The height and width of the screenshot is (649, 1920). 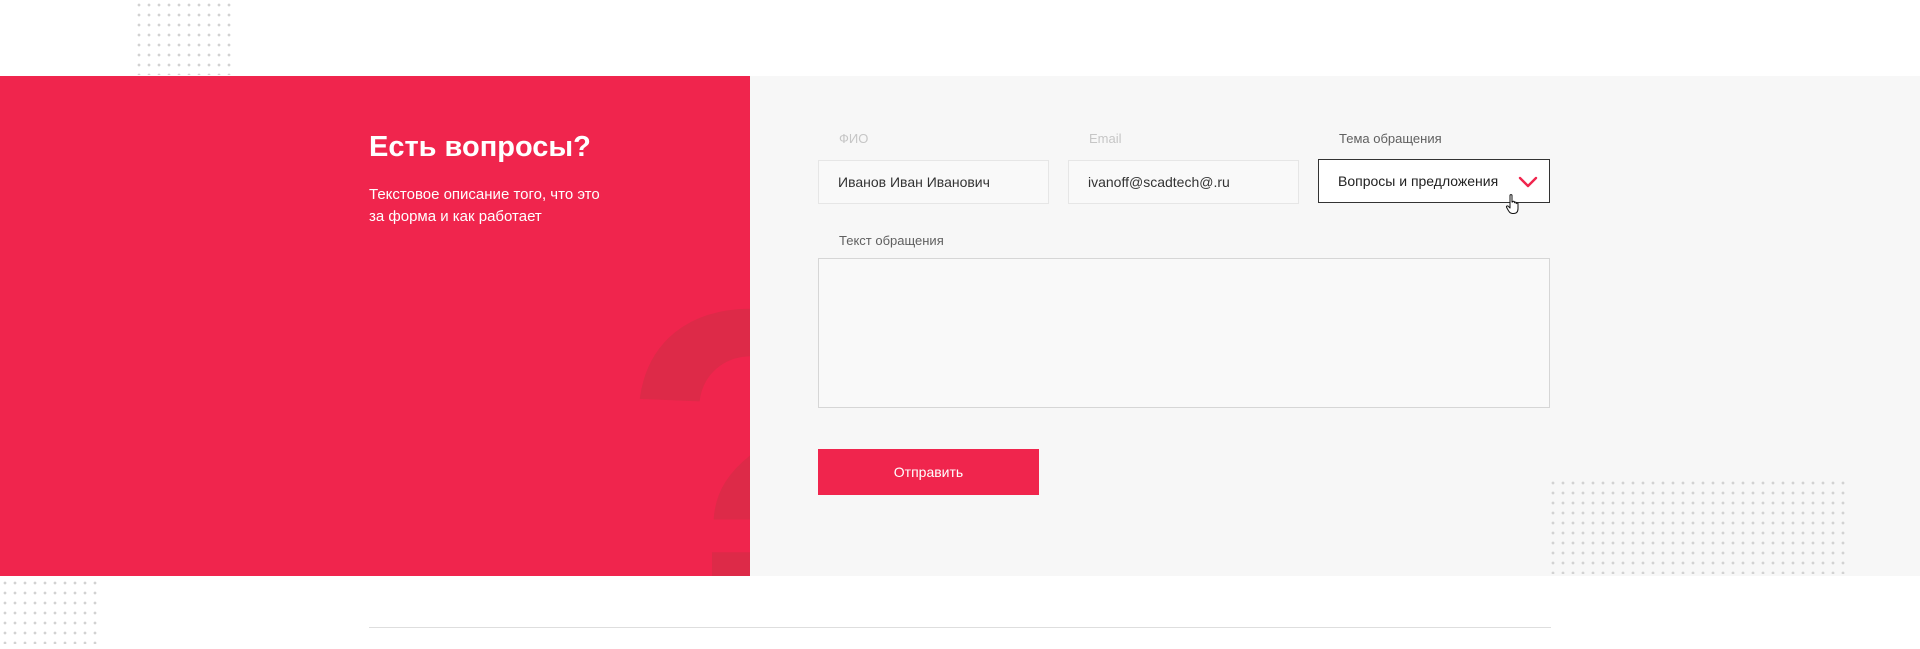 What do you see at coordinates (1528, 182) in the screenshot?
I see `chevron-down-icon` at bounding box center [1528, 182].